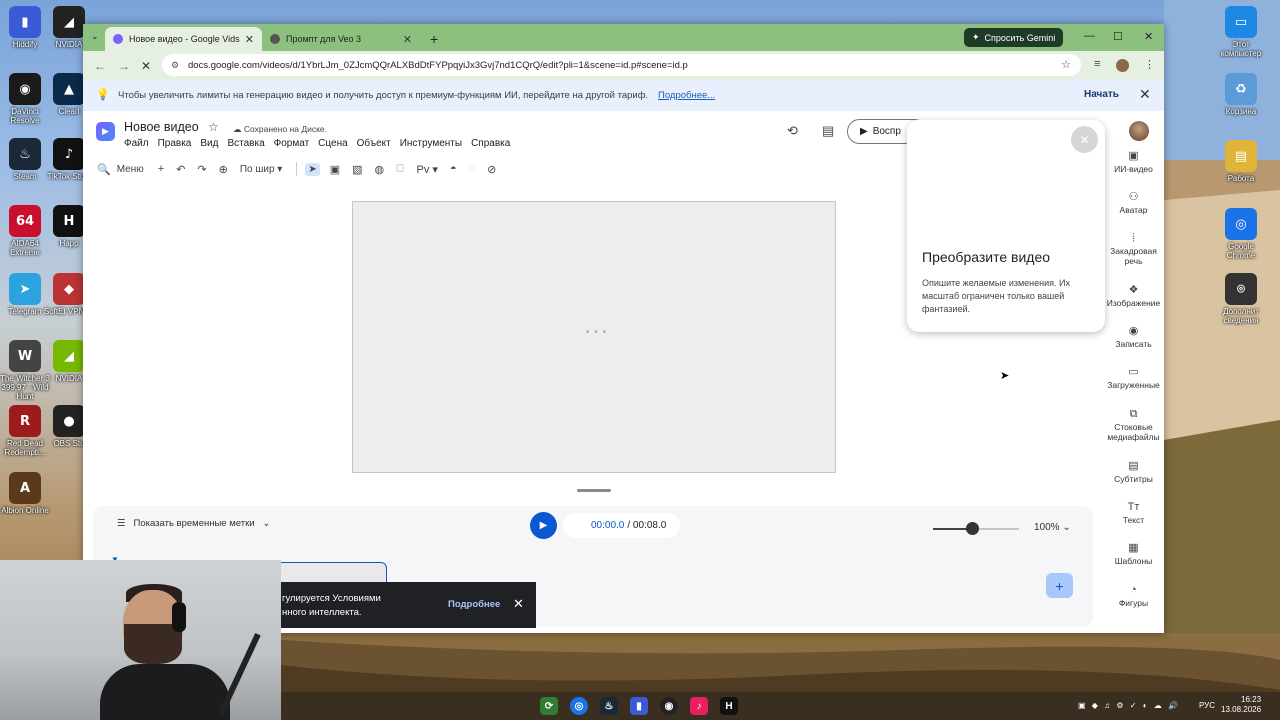 This screenshot has height=720, width=1280. I want to click on select-cursor-icon: ➤, so click(312, 169).